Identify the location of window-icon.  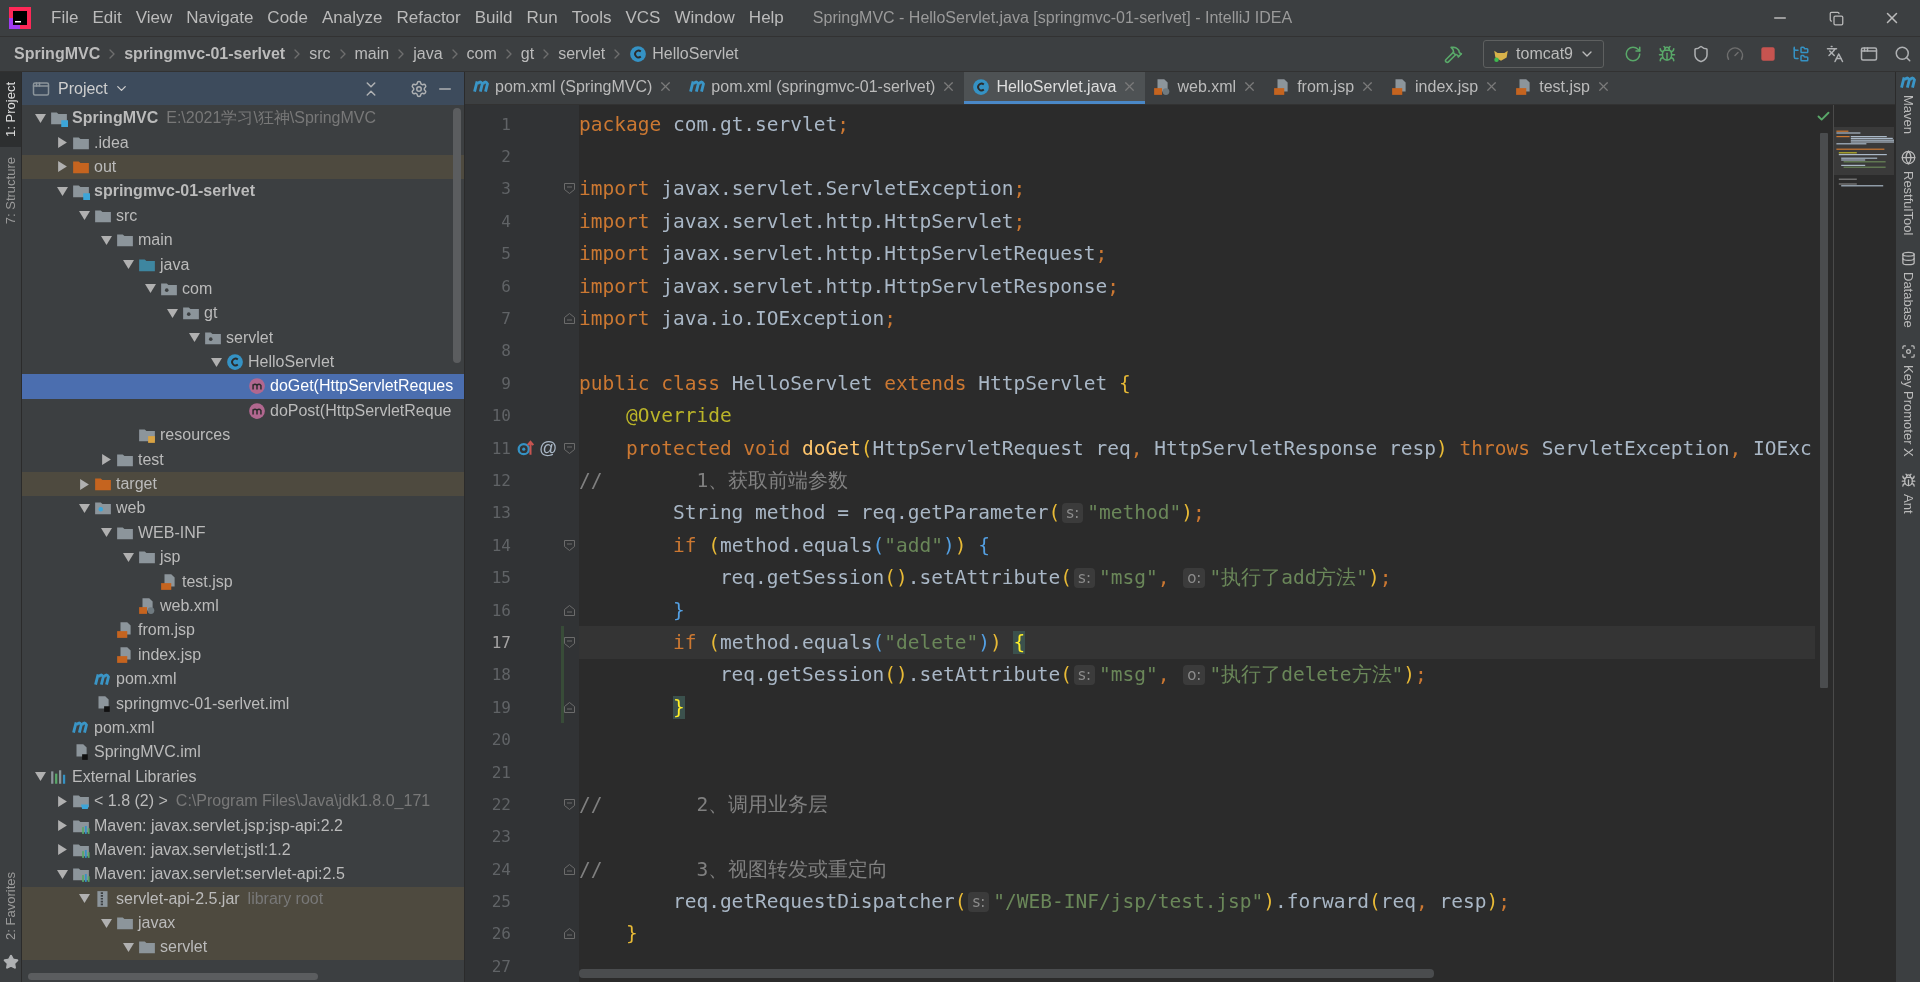
(1869, 54).